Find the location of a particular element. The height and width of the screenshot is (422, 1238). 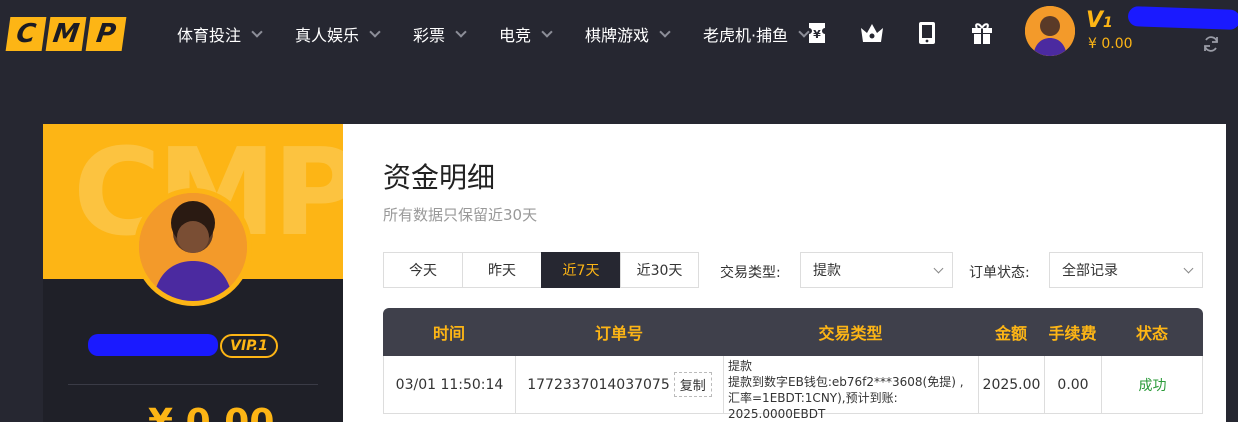

account-balance: ¥ 0.00 is located at coordinates (211, 412).